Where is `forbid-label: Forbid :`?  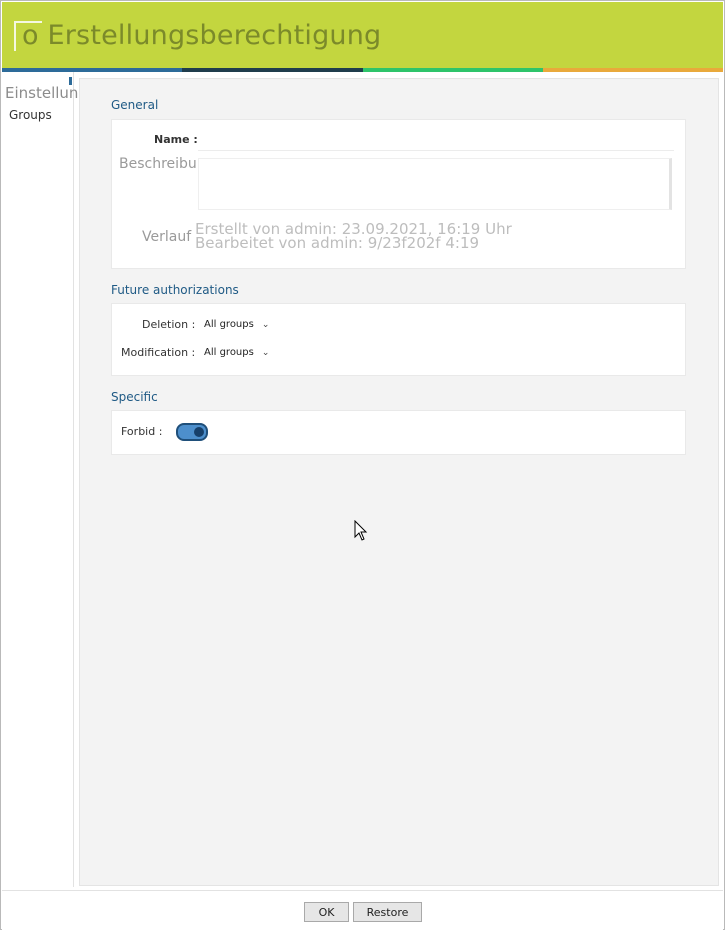 forbid-label: Forbid : is located at coordinates (142, 431).